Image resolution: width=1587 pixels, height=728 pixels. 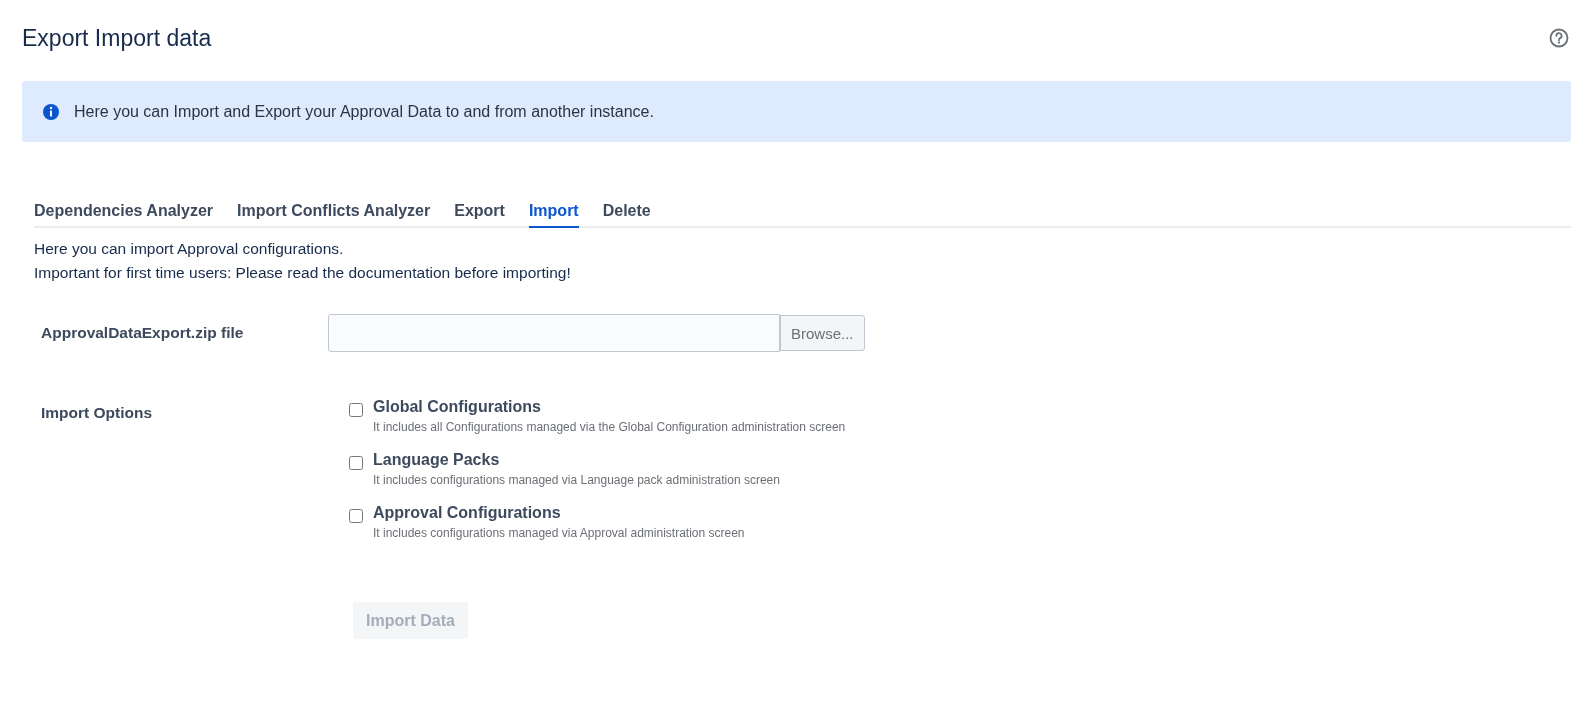 I want to click on page-title: Export Import data, so click(x=117, y=38).